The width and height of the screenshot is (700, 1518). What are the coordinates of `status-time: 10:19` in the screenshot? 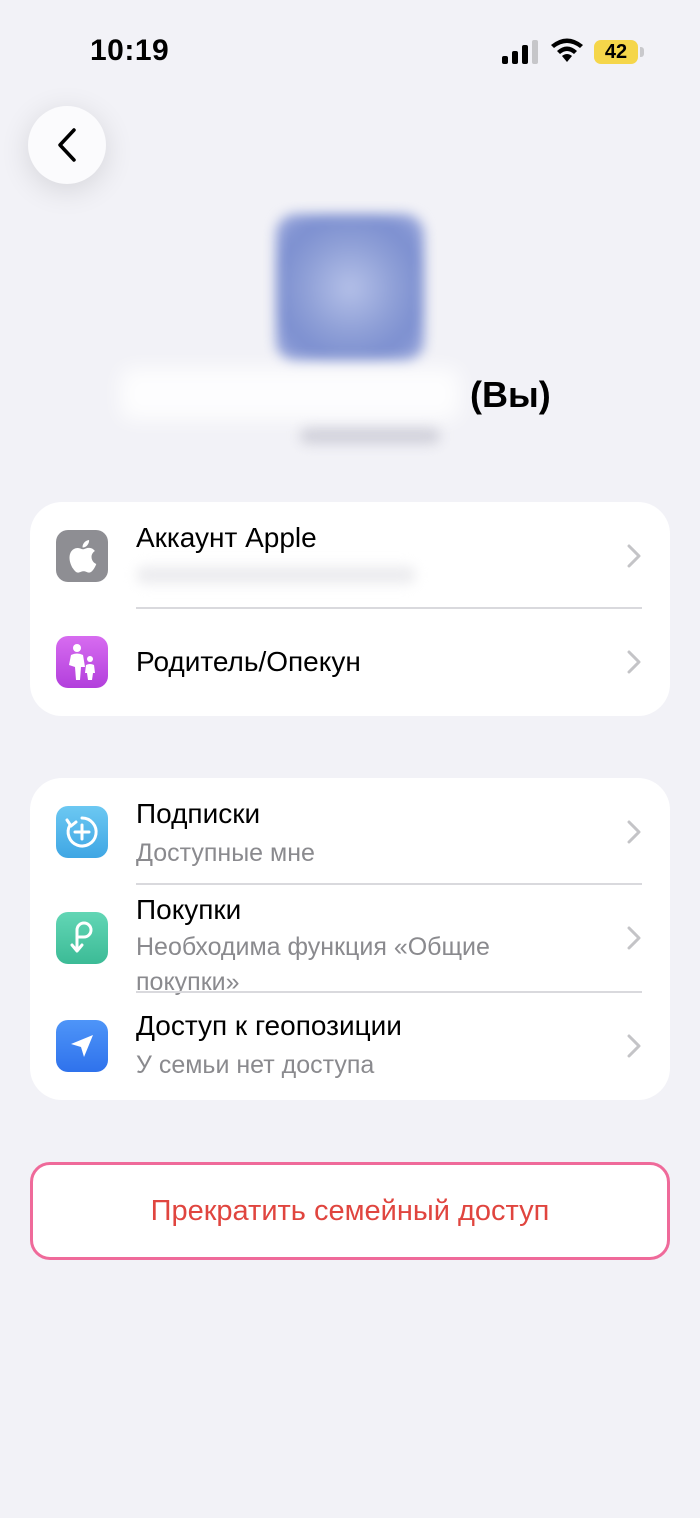 It's located at (130, 50).